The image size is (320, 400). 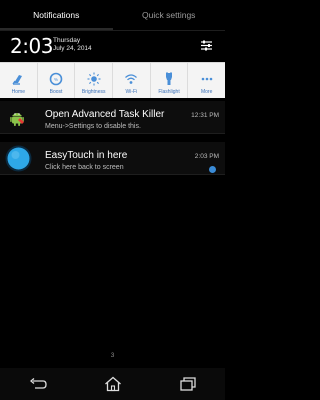 I want to click on wifi-icon, so click(x=131, y=79).